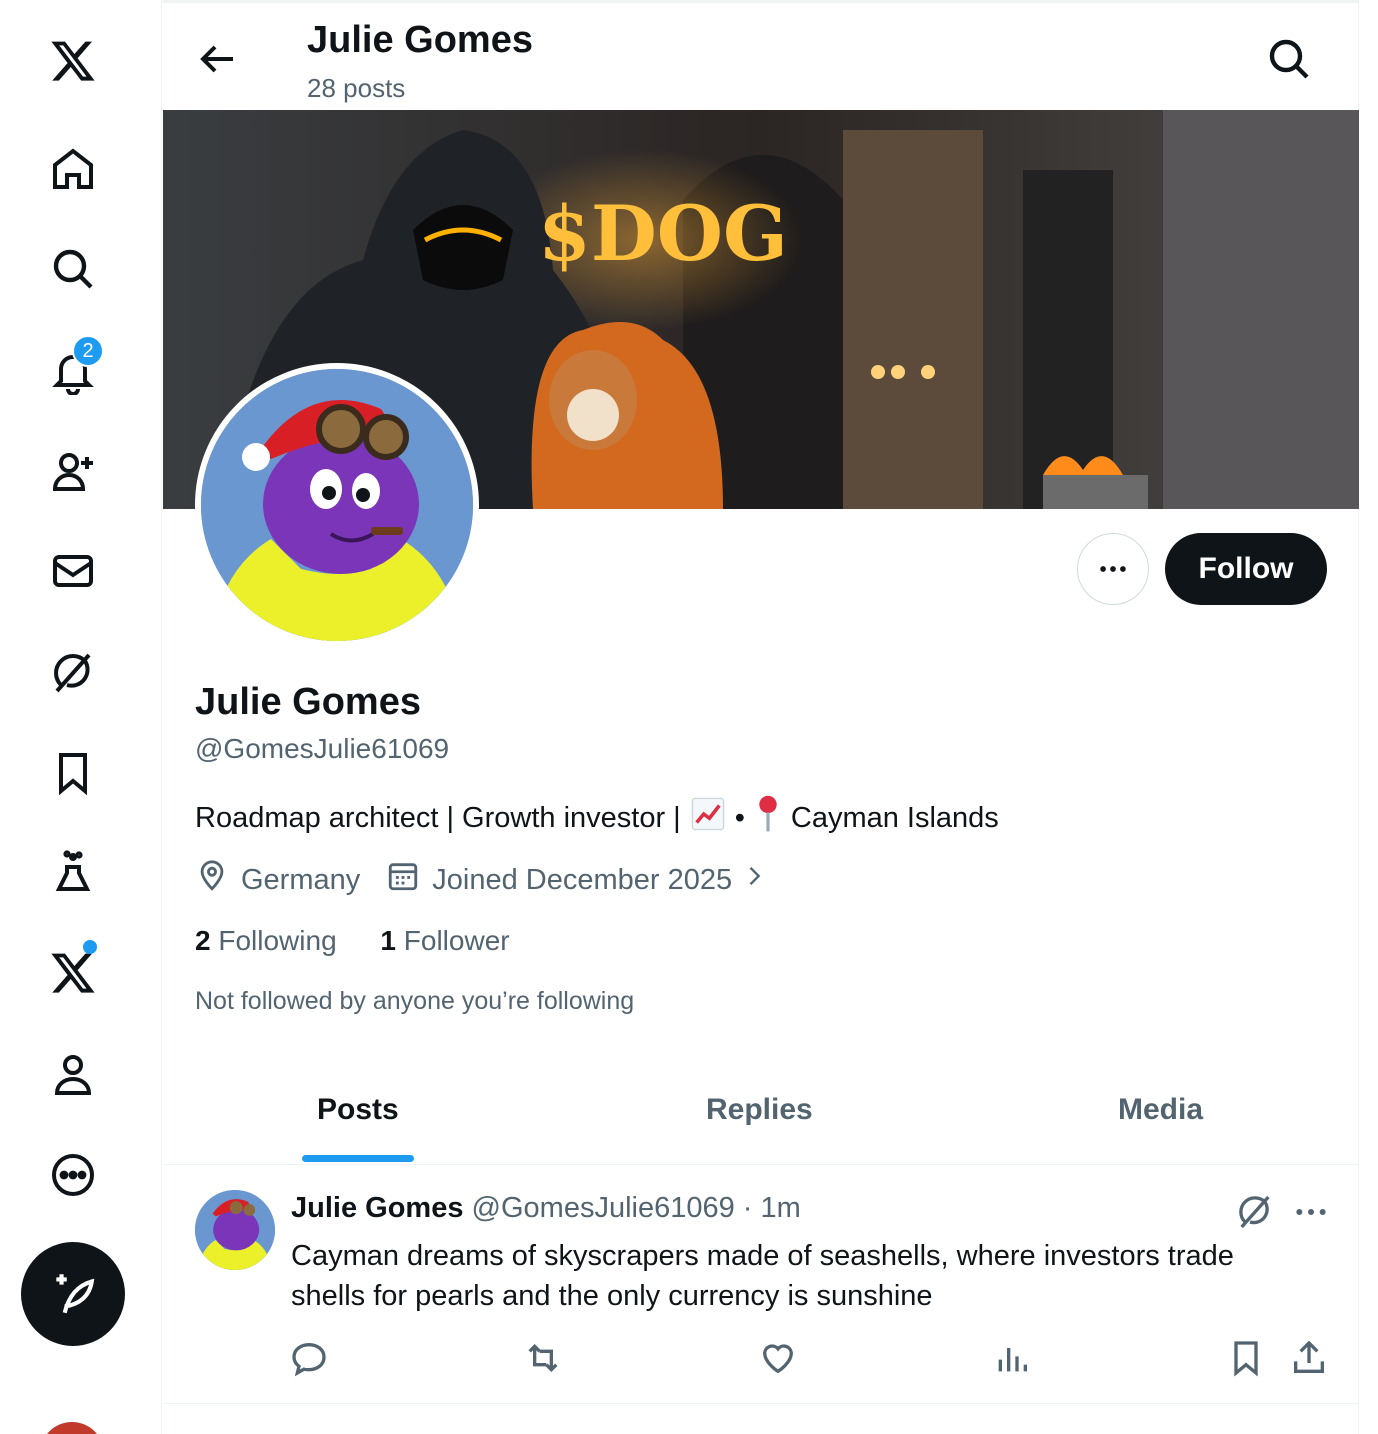 The width and height of the screenshot is (1378, 1434). I want to click on post-header: Julie Gomes @GomesJulie61069 · 1m, so click(546, 1208).